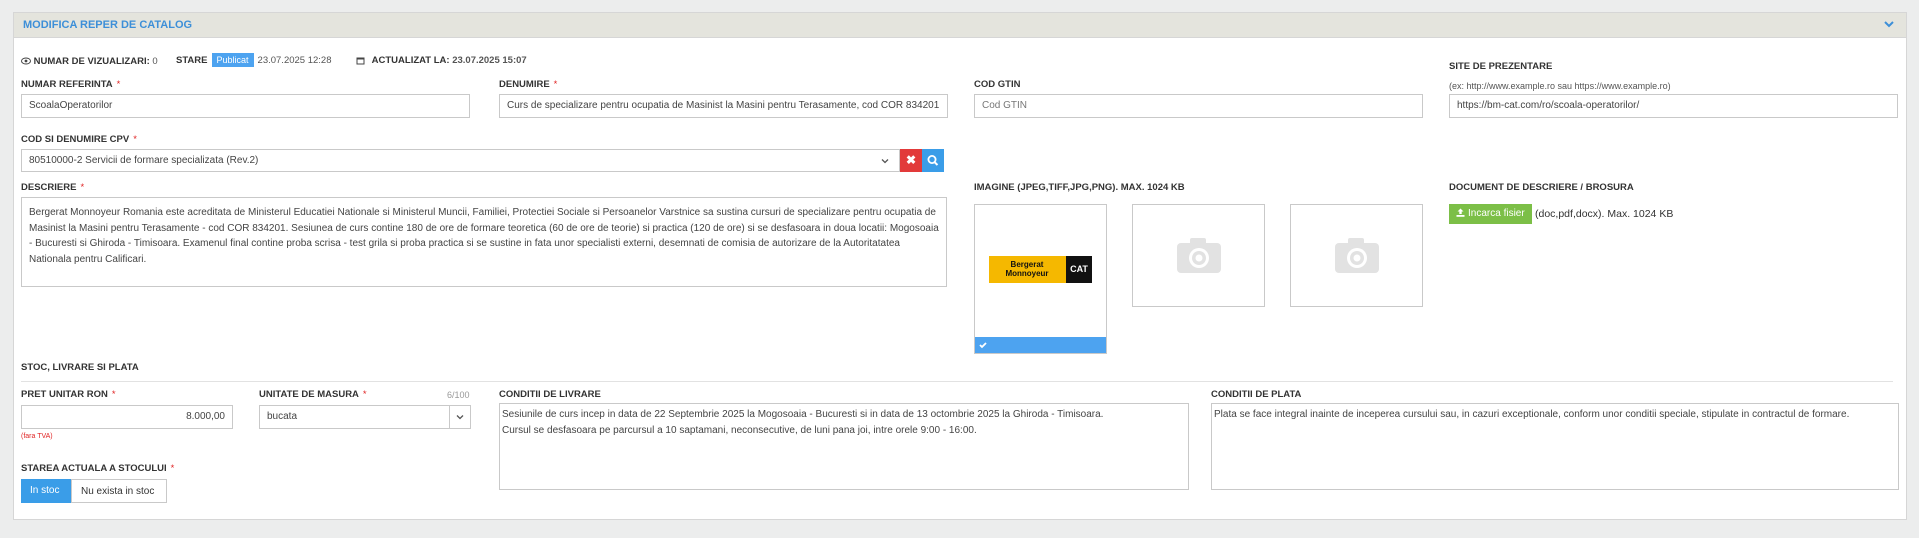  Describe the element at coordinates (1541, 187) in the screenshot. I see `doc-label: DOCUMENT DE DESCRIERE / BROSURA` at that location.